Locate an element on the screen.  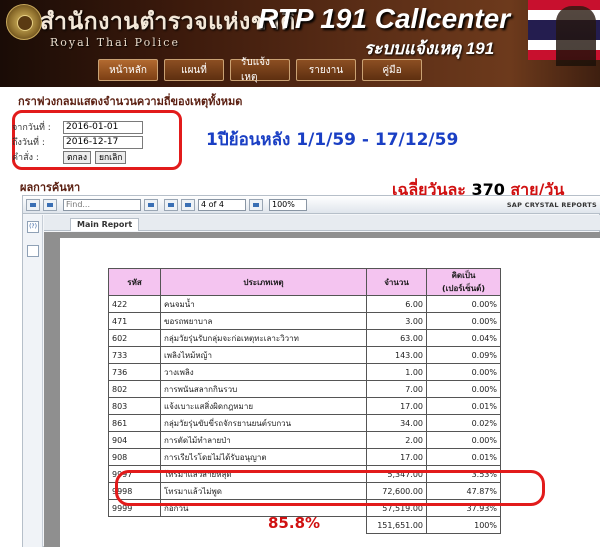
cell-type: การพนันสลากกินรวบ is located at coordinates (263, 389).